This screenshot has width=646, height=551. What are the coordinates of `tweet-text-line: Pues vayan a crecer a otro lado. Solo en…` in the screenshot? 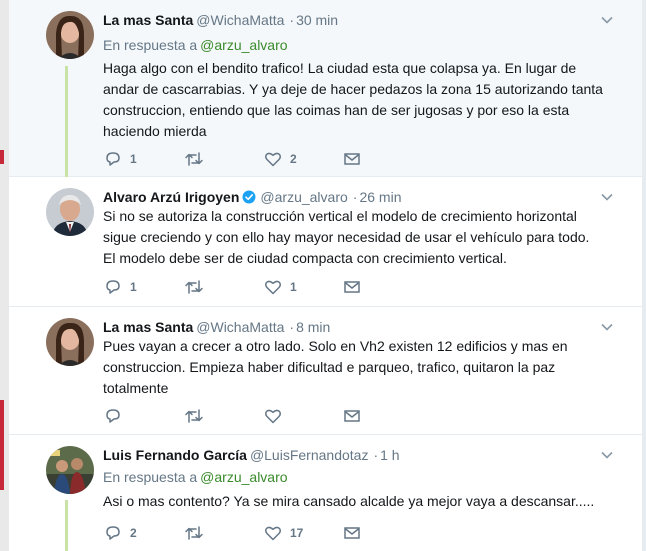 It's located at (335, 346).